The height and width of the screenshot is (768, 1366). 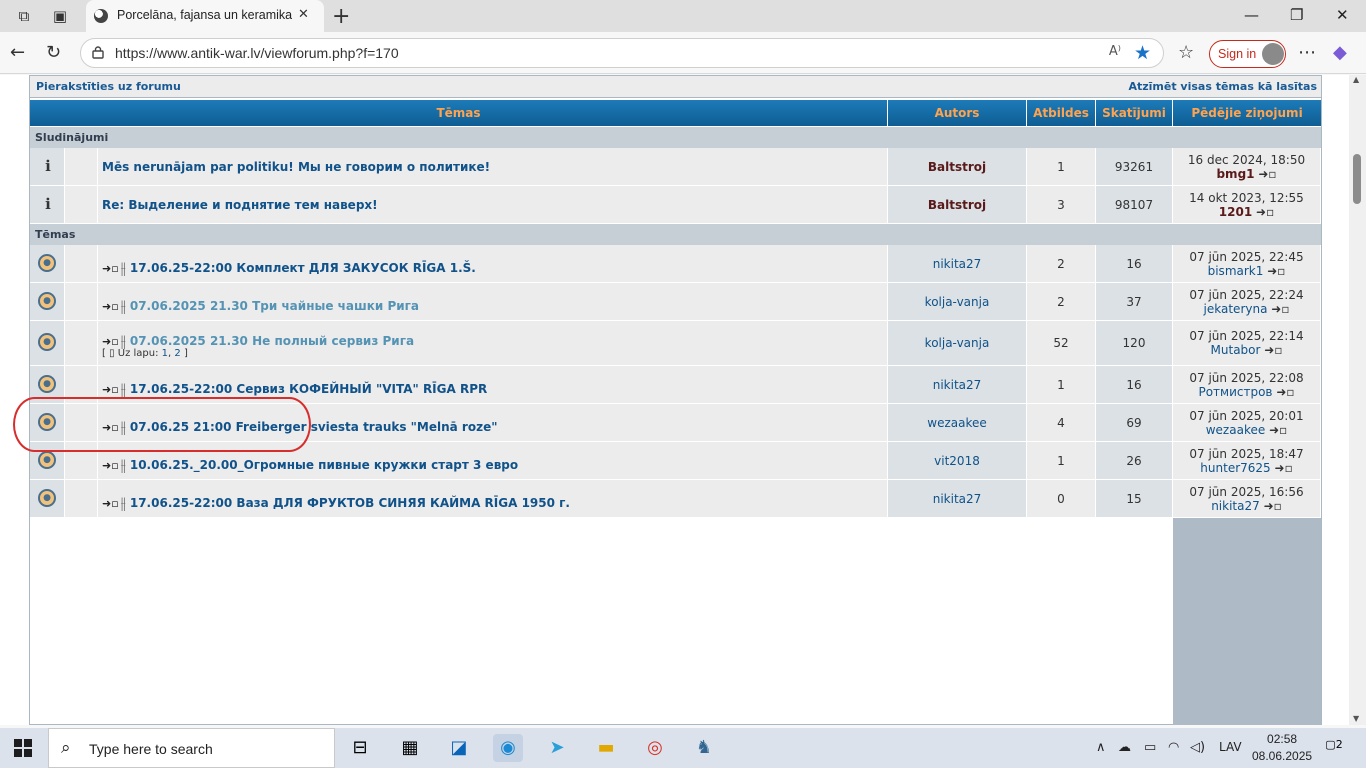 What do you see at coordinates (508, 748) in the screenshot?
I see `edge-icon: ◉` at bounding box center [508, 748].